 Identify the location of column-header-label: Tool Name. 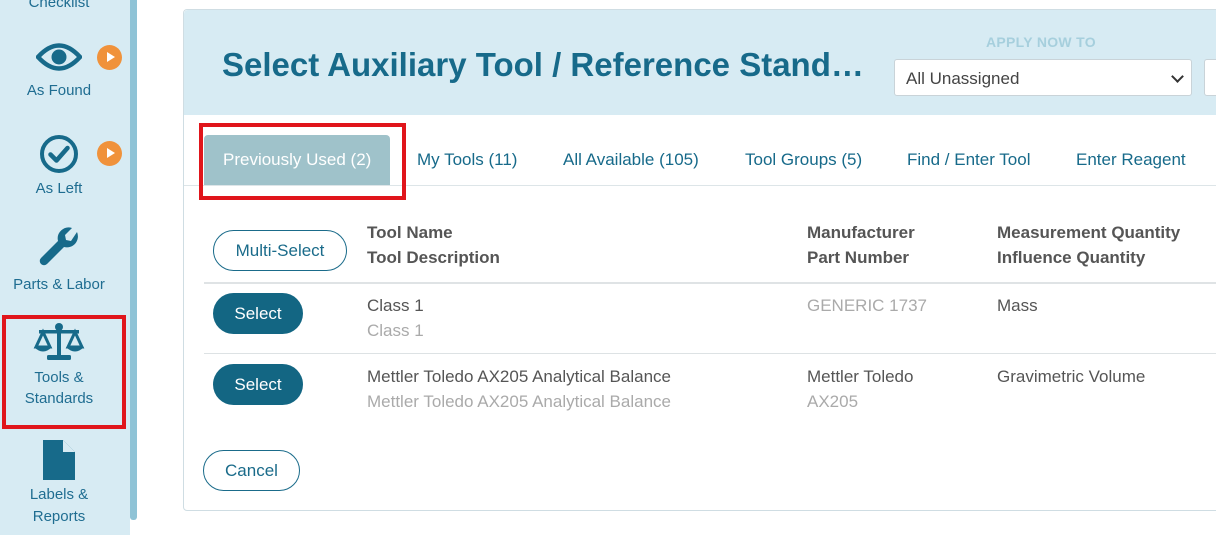
(410, 232).